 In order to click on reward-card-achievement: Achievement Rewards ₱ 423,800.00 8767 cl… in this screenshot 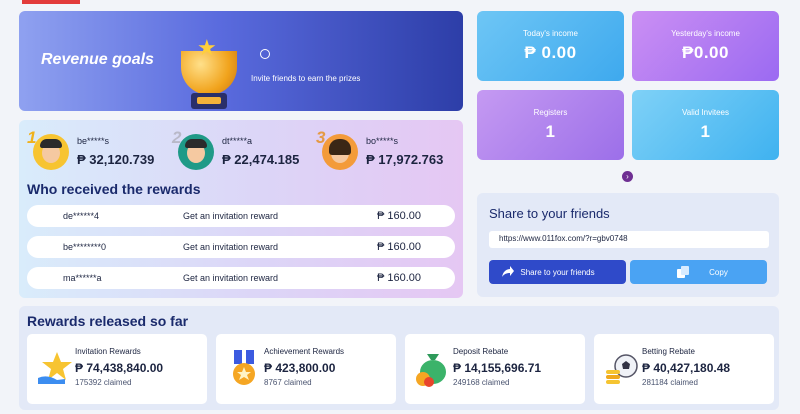, I will do `click(306, 369)`.